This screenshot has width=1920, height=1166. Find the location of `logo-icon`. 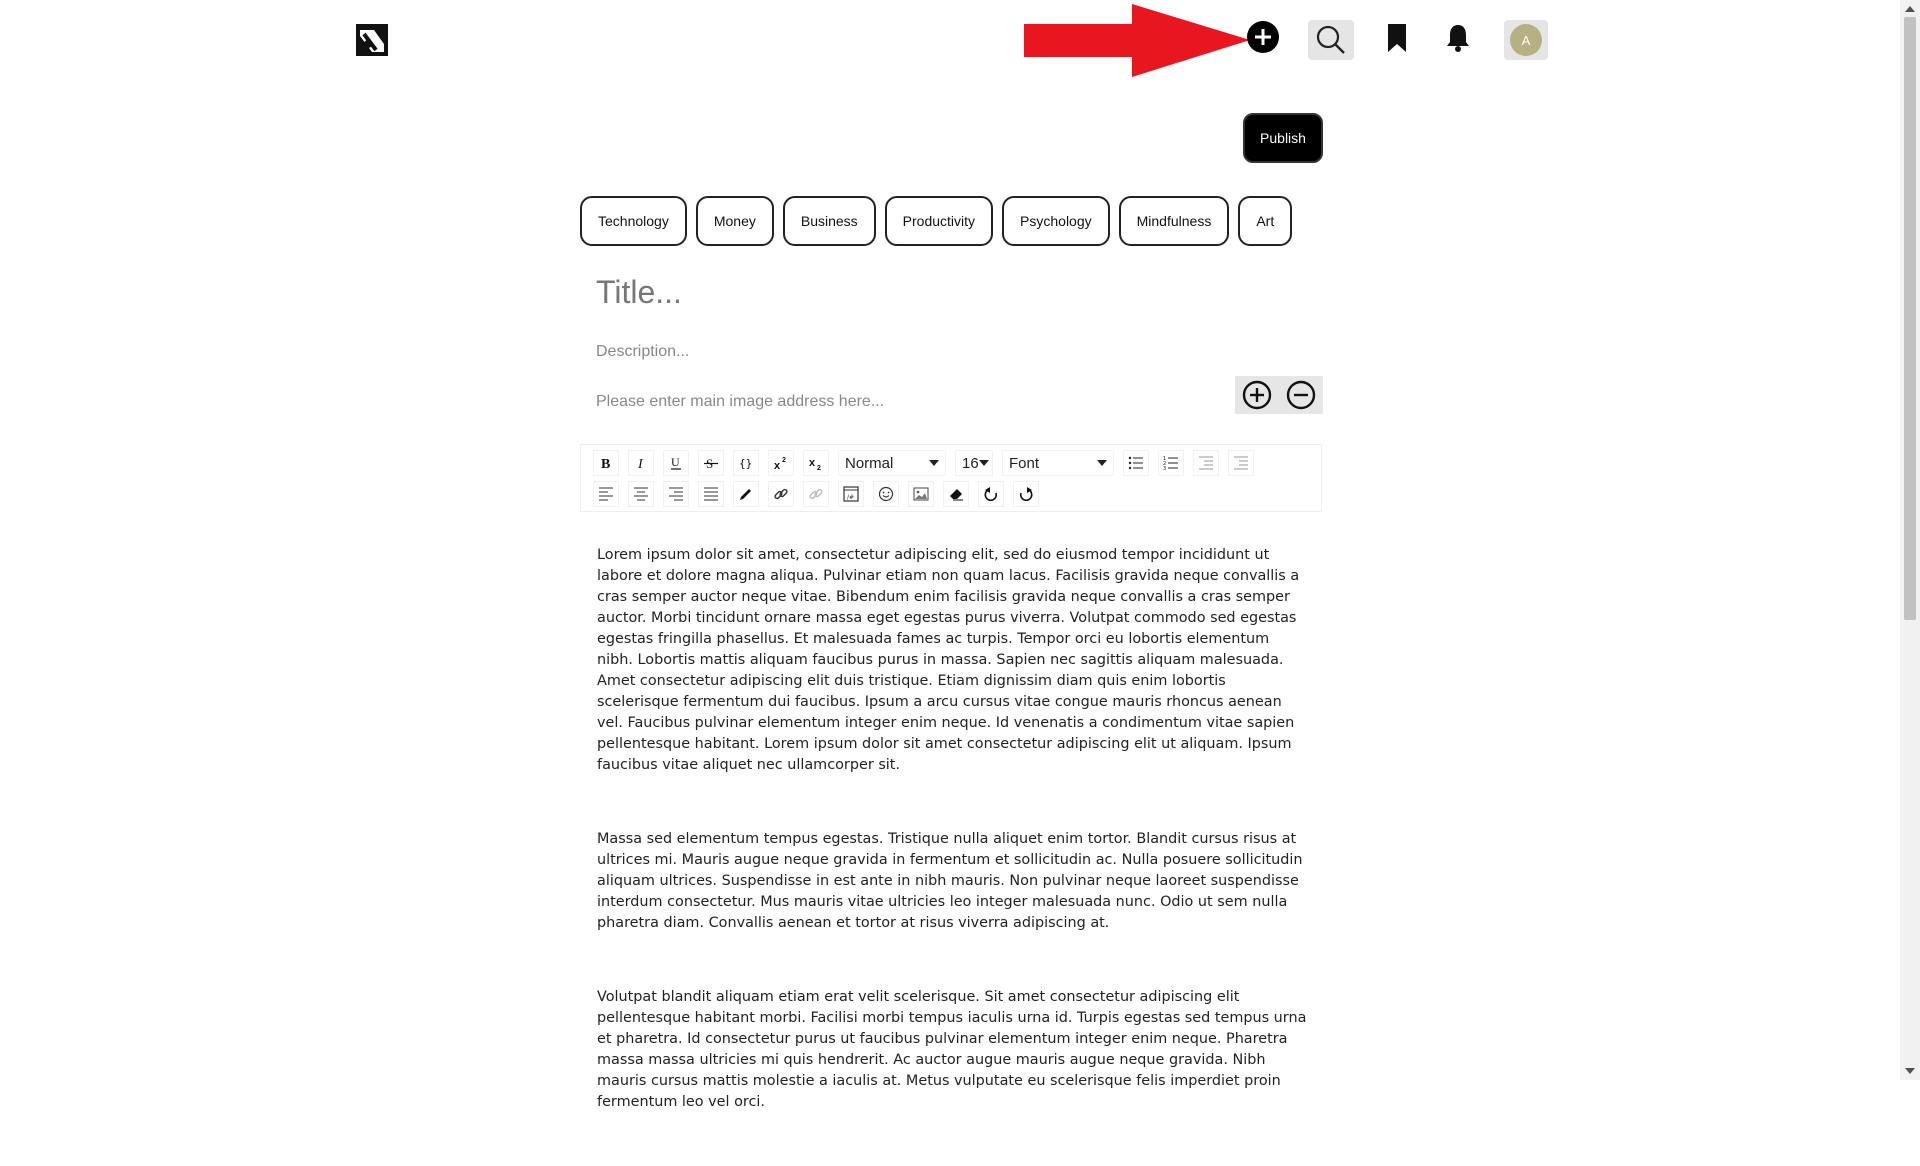

logo-icon is located at coordinates (372, 40).